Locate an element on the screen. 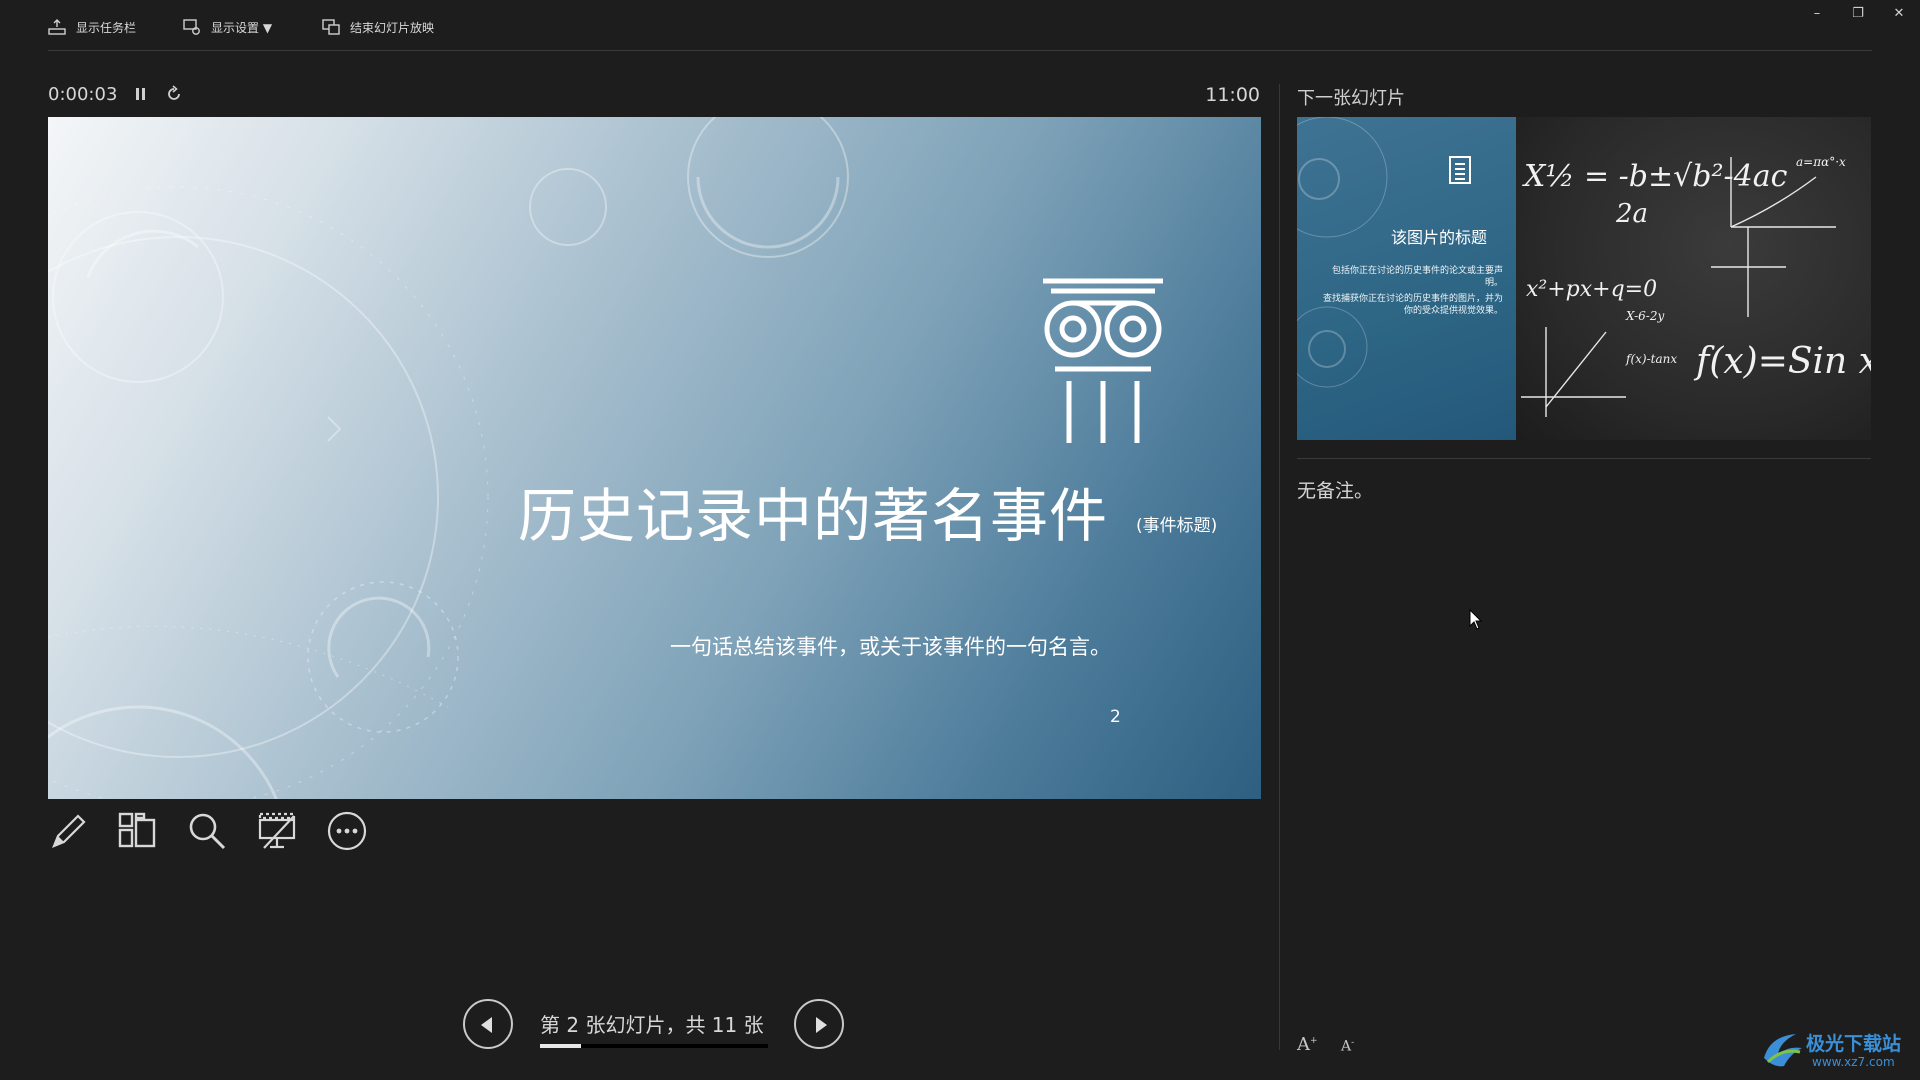 This screenshot has width=1920, height=1080. previous-slide-button is located at coordinates (488, 1024).